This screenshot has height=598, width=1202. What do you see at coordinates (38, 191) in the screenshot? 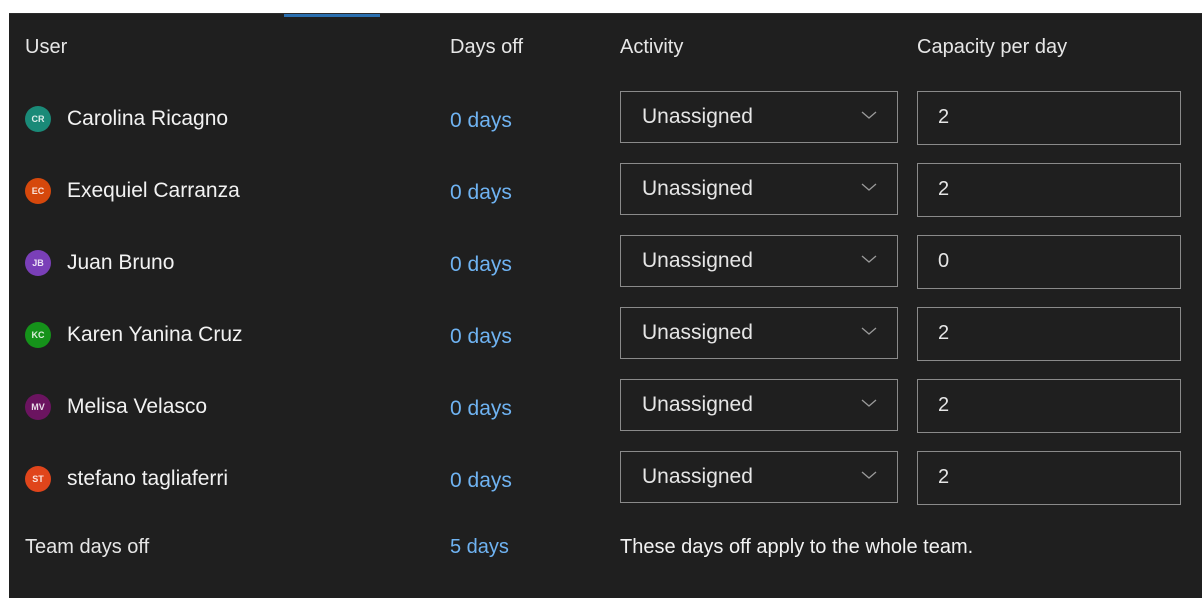
I see `avatar: EC` at bounding box center [38, 191].